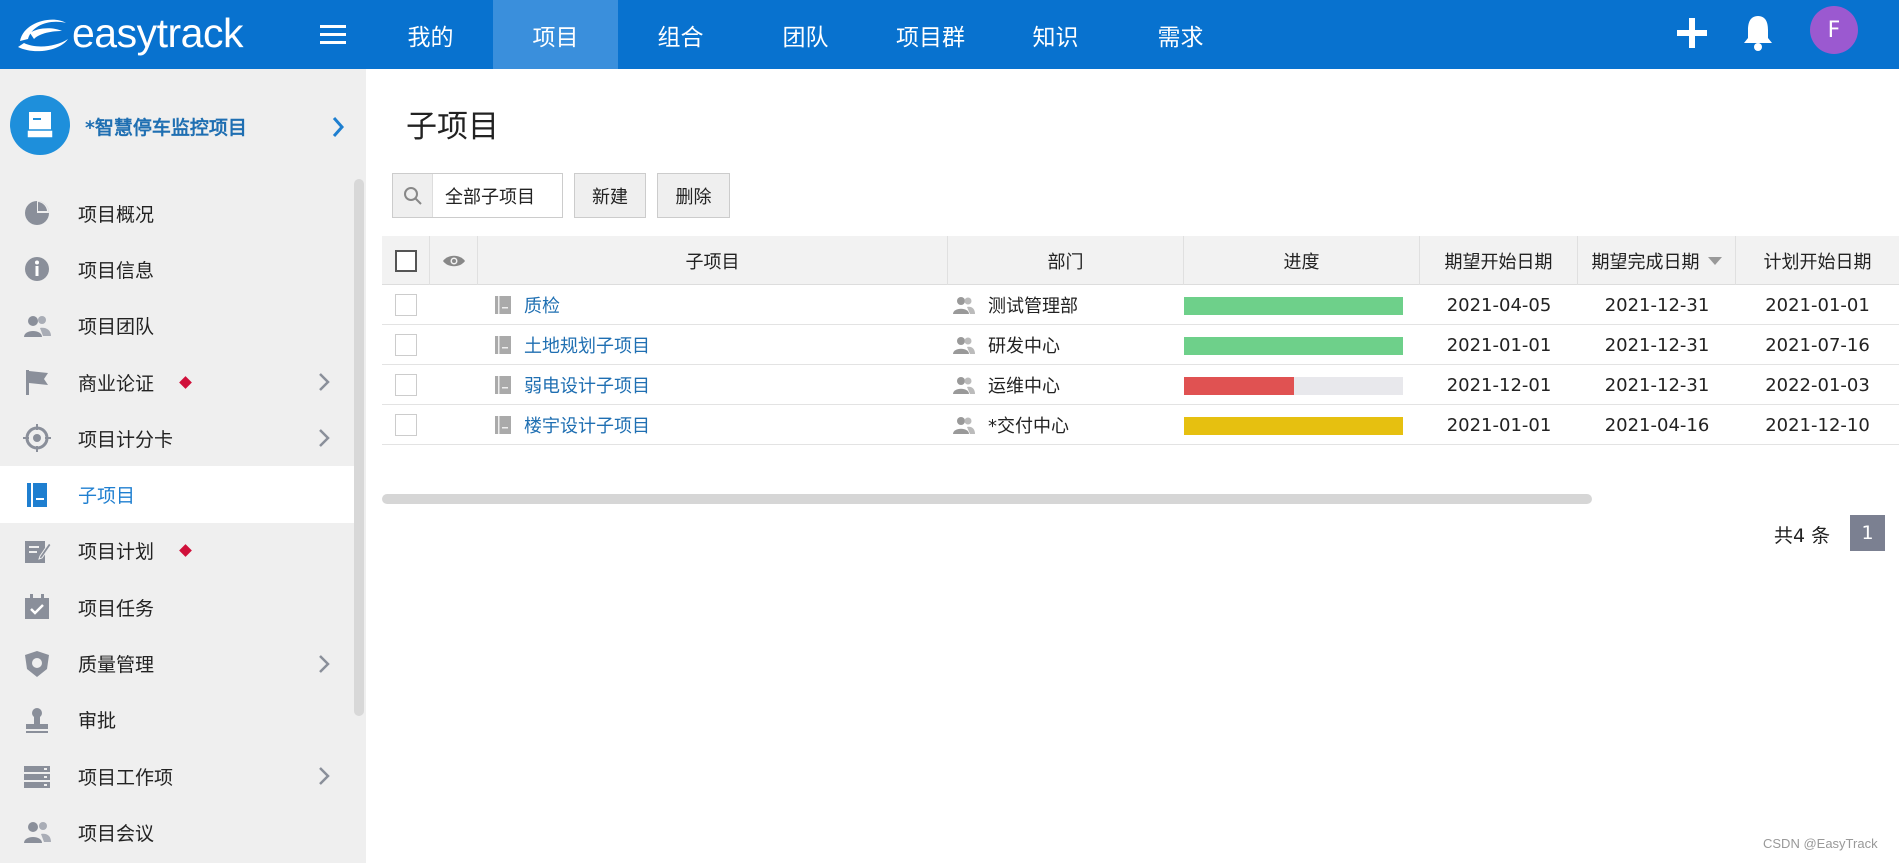  I want to click on nav-team: 团队, so click(805, 34).